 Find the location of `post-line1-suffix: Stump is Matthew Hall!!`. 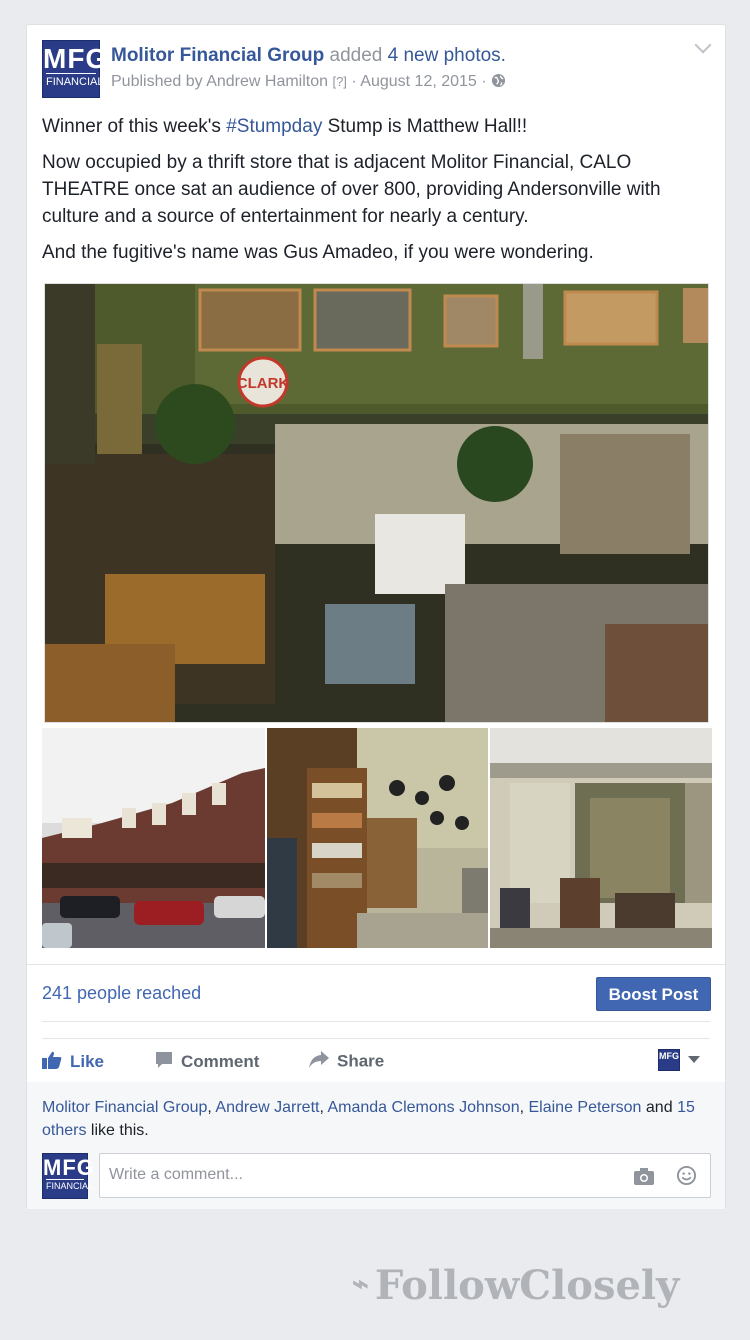

post-line1-suffix: Stump is Matthew Hall!! is located at coordinates (427, 126).